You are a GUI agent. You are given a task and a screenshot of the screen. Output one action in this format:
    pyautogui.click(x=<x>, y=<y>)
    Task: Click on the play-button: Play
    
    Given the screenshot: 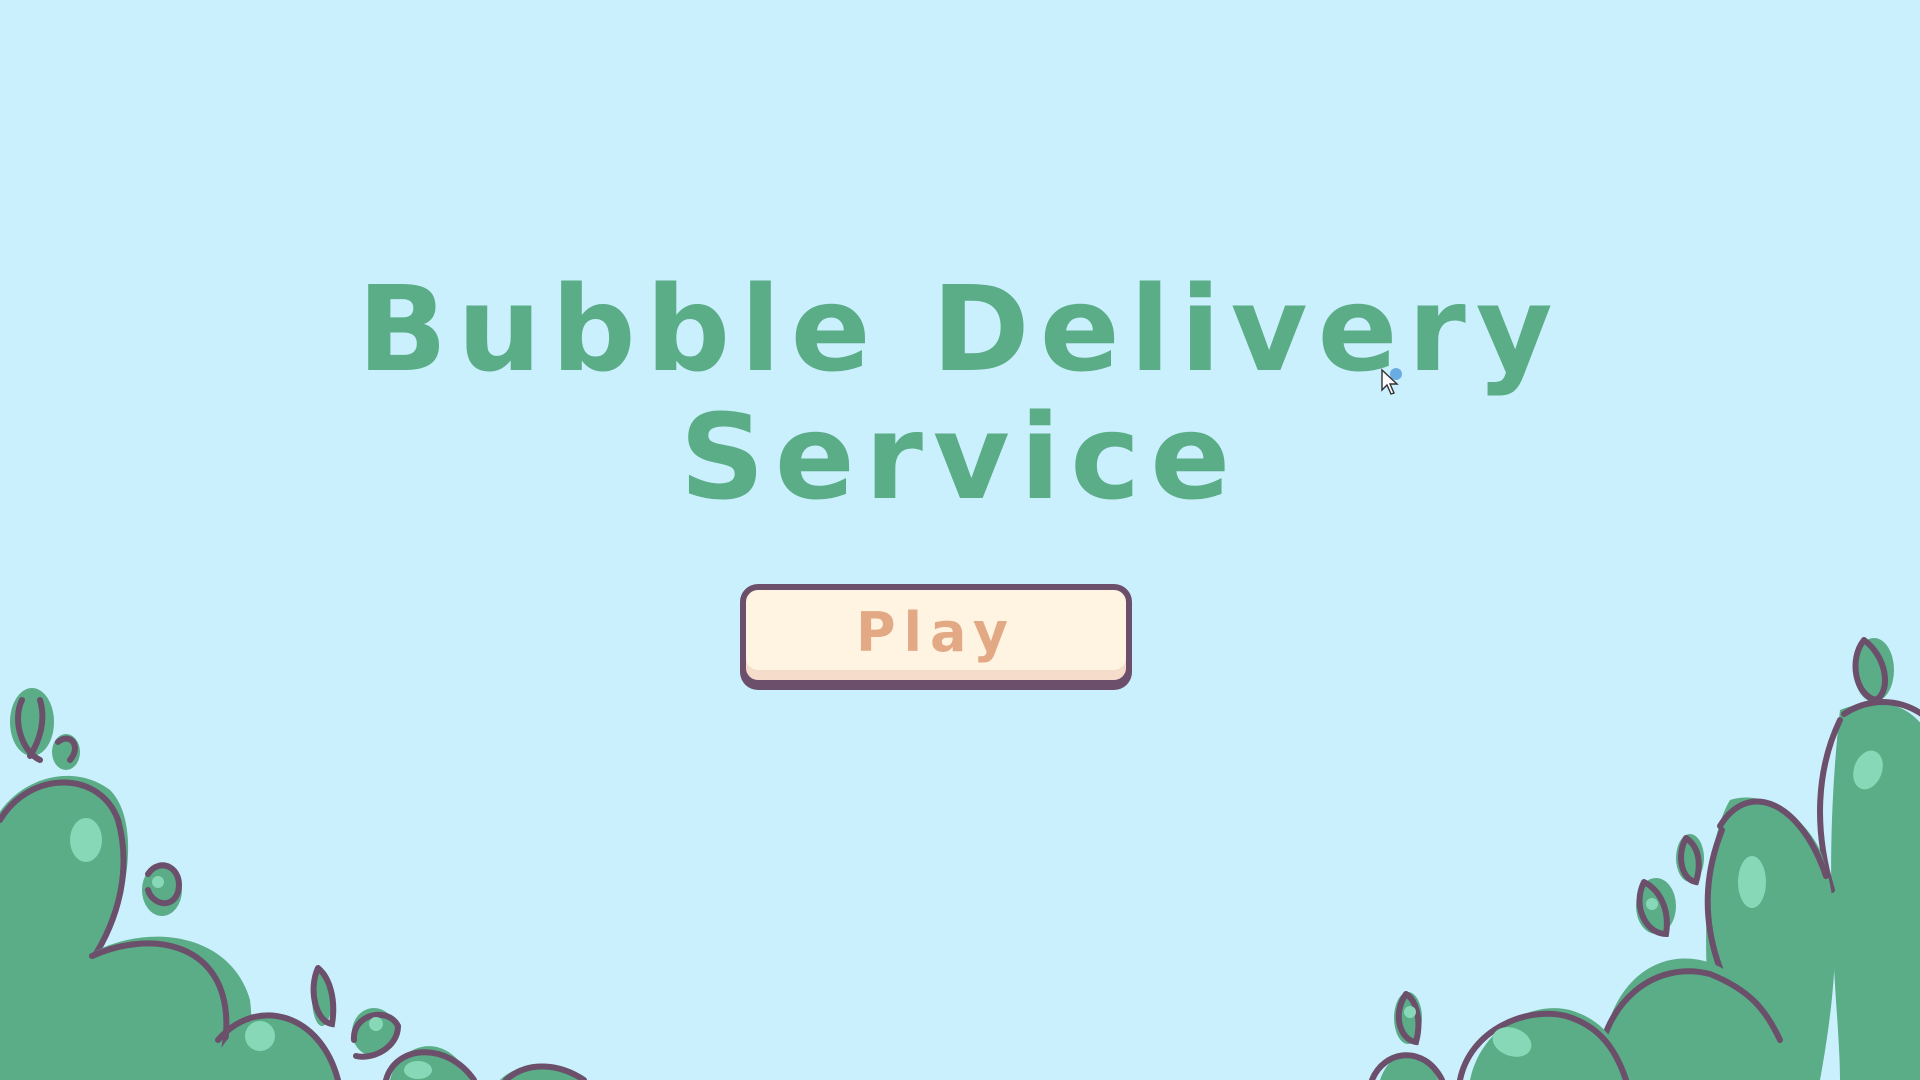 What is the action you would take?
    pyautogui.click(x=936, y=635)
    